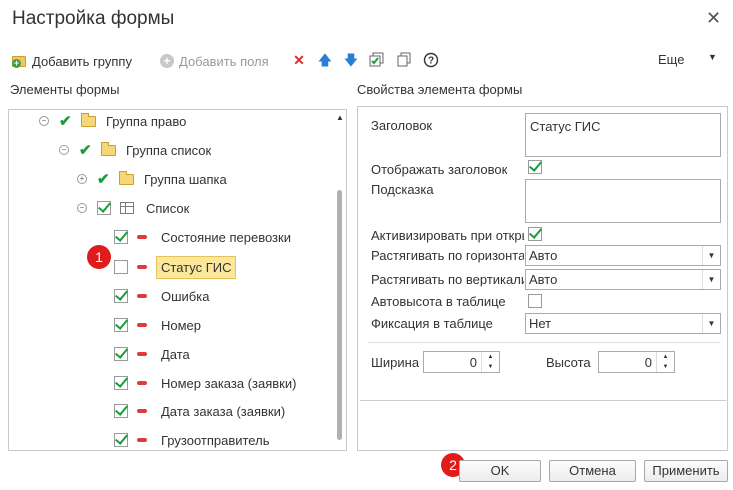  Describe the element at coordinates (223, 411) in the screenshot. I see `tree-item-label: Дата заказа (заявки)` at that location.